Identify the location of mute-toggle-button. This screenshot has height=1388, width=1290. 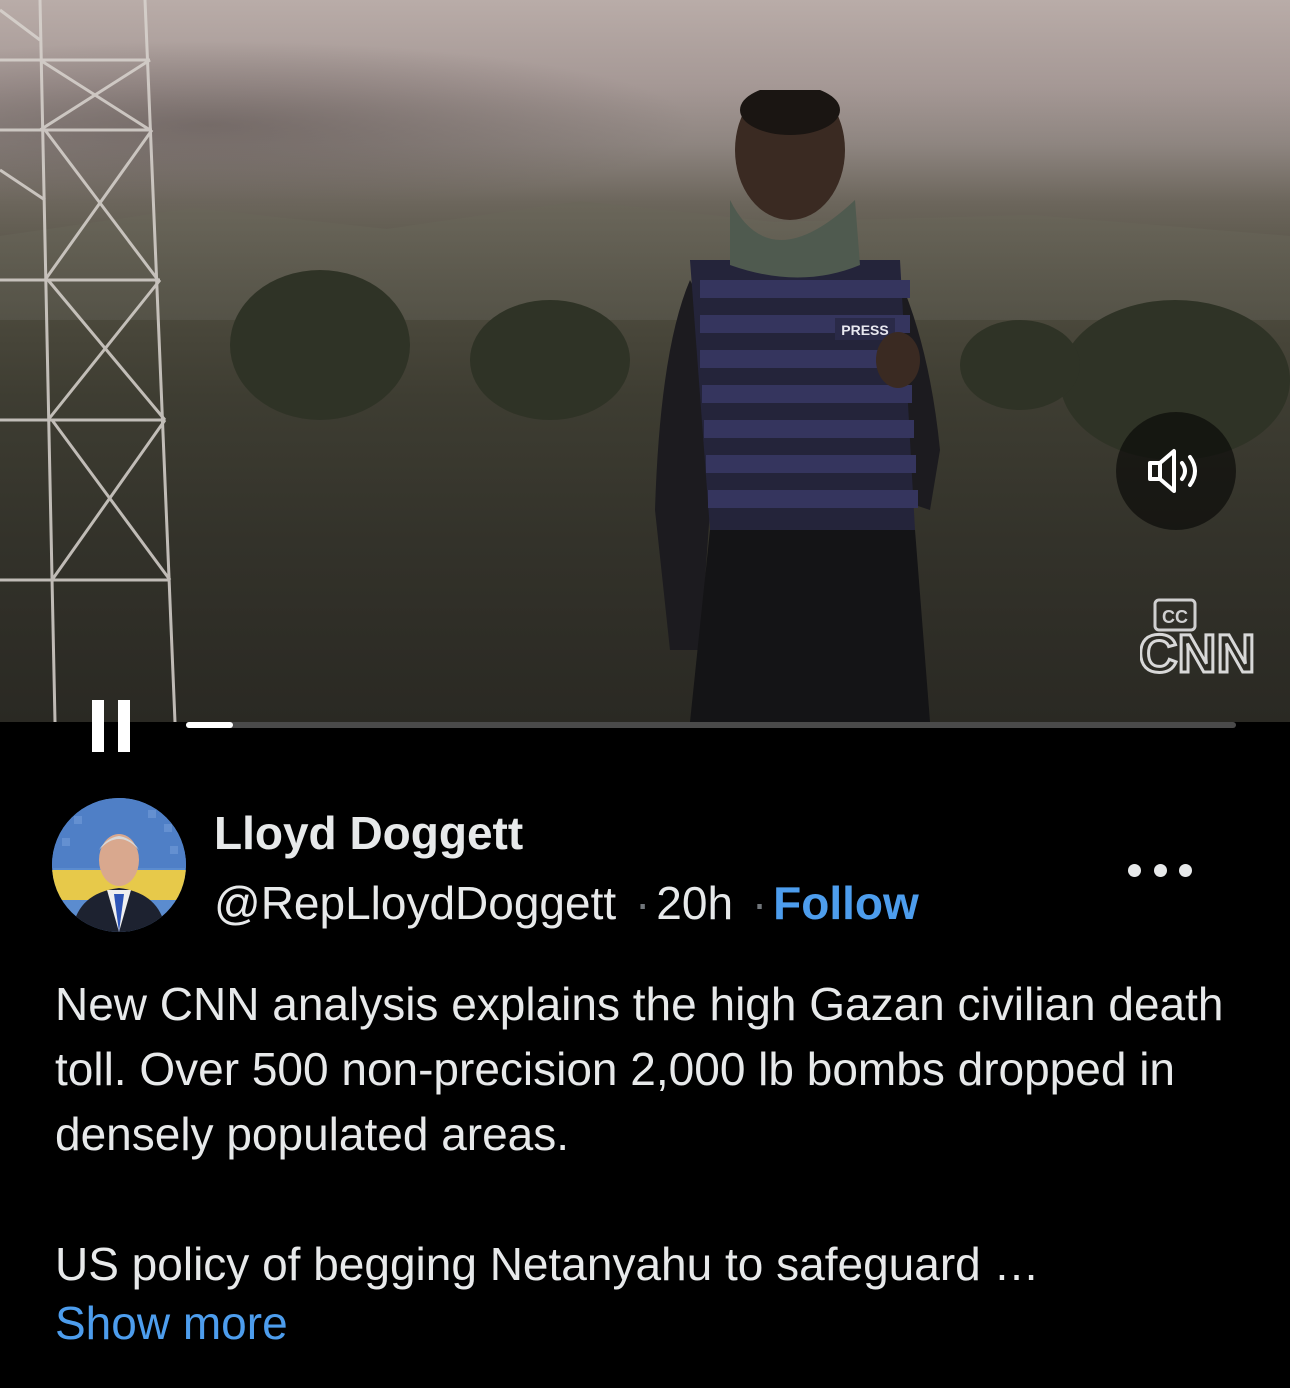
(1176, 471).